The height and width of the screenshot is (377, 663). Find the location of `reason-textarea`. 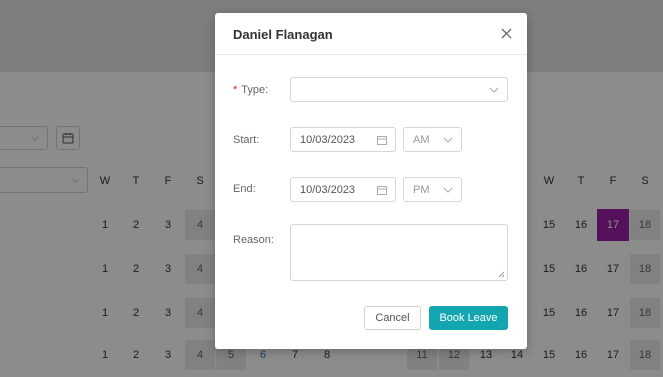

reason-textarea is located at coordinates (399, 252).